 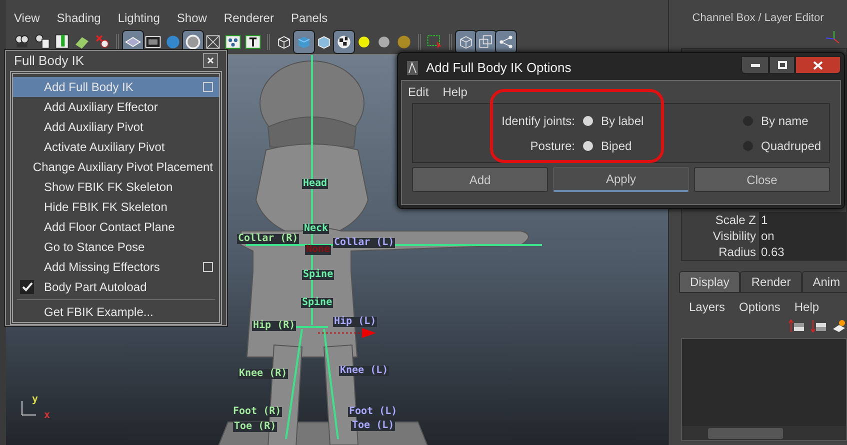 What do you see at coordinates (707, 307) in the screenshot?
I see `menu-item: Layers` at bounding box center [707, 307].